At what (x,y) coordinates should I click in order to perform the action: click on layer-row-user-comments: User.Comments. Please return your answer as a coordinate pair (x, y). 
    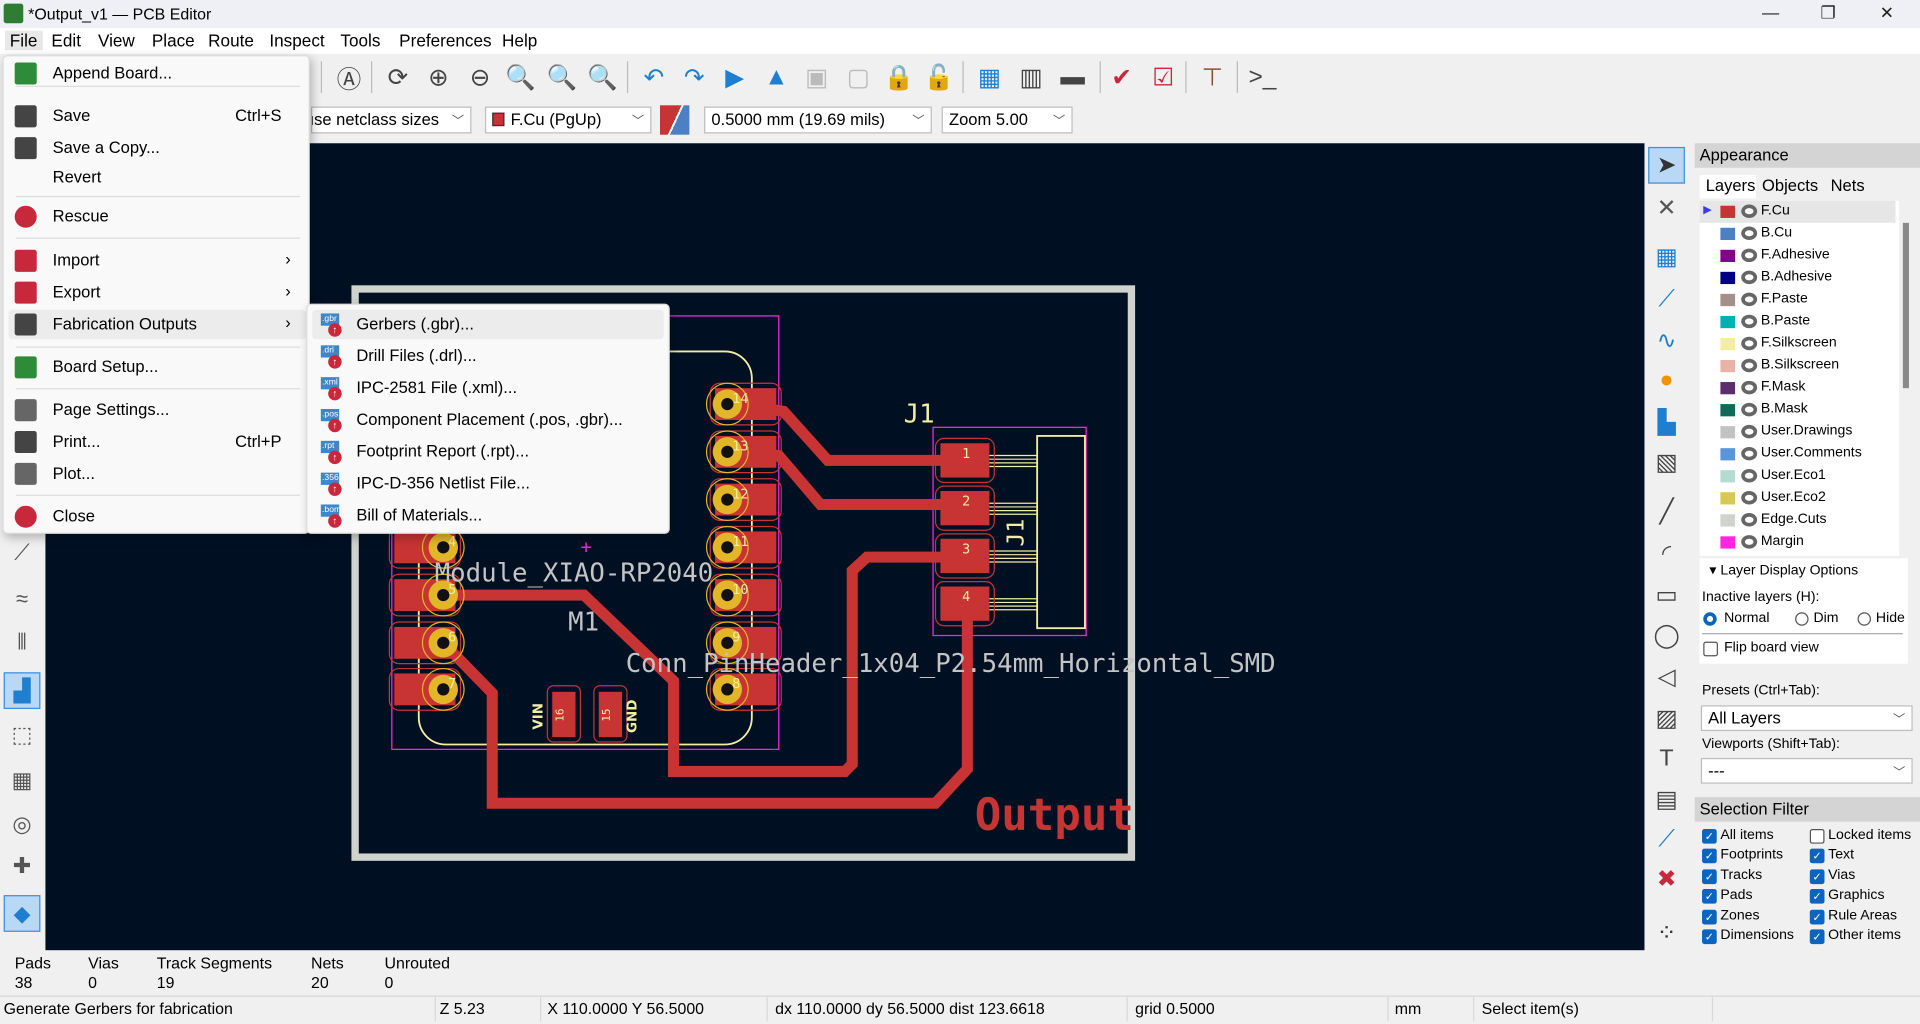
    Looking at the image, I should click on (1798, 454).